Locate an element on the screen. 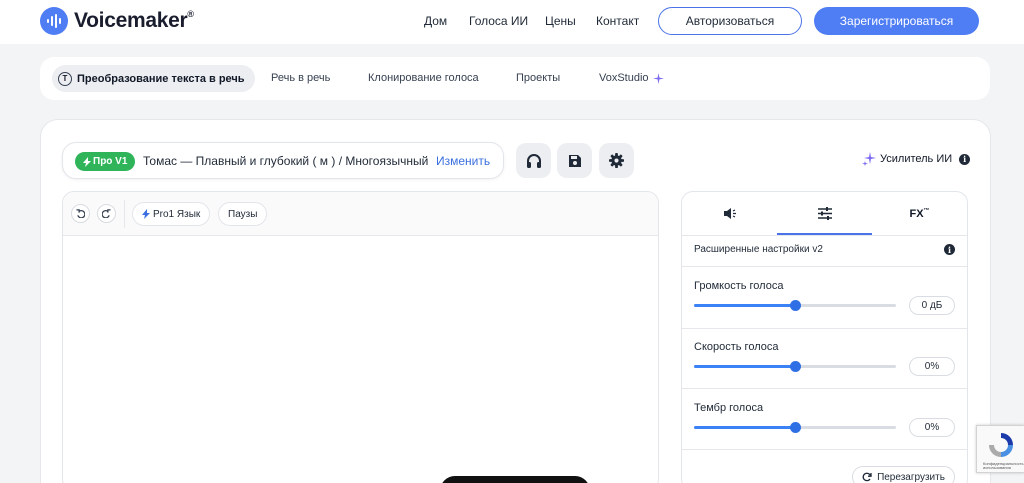  ai-enhancer-label: Усилитель ИИ is located at coordinates (916, 159).